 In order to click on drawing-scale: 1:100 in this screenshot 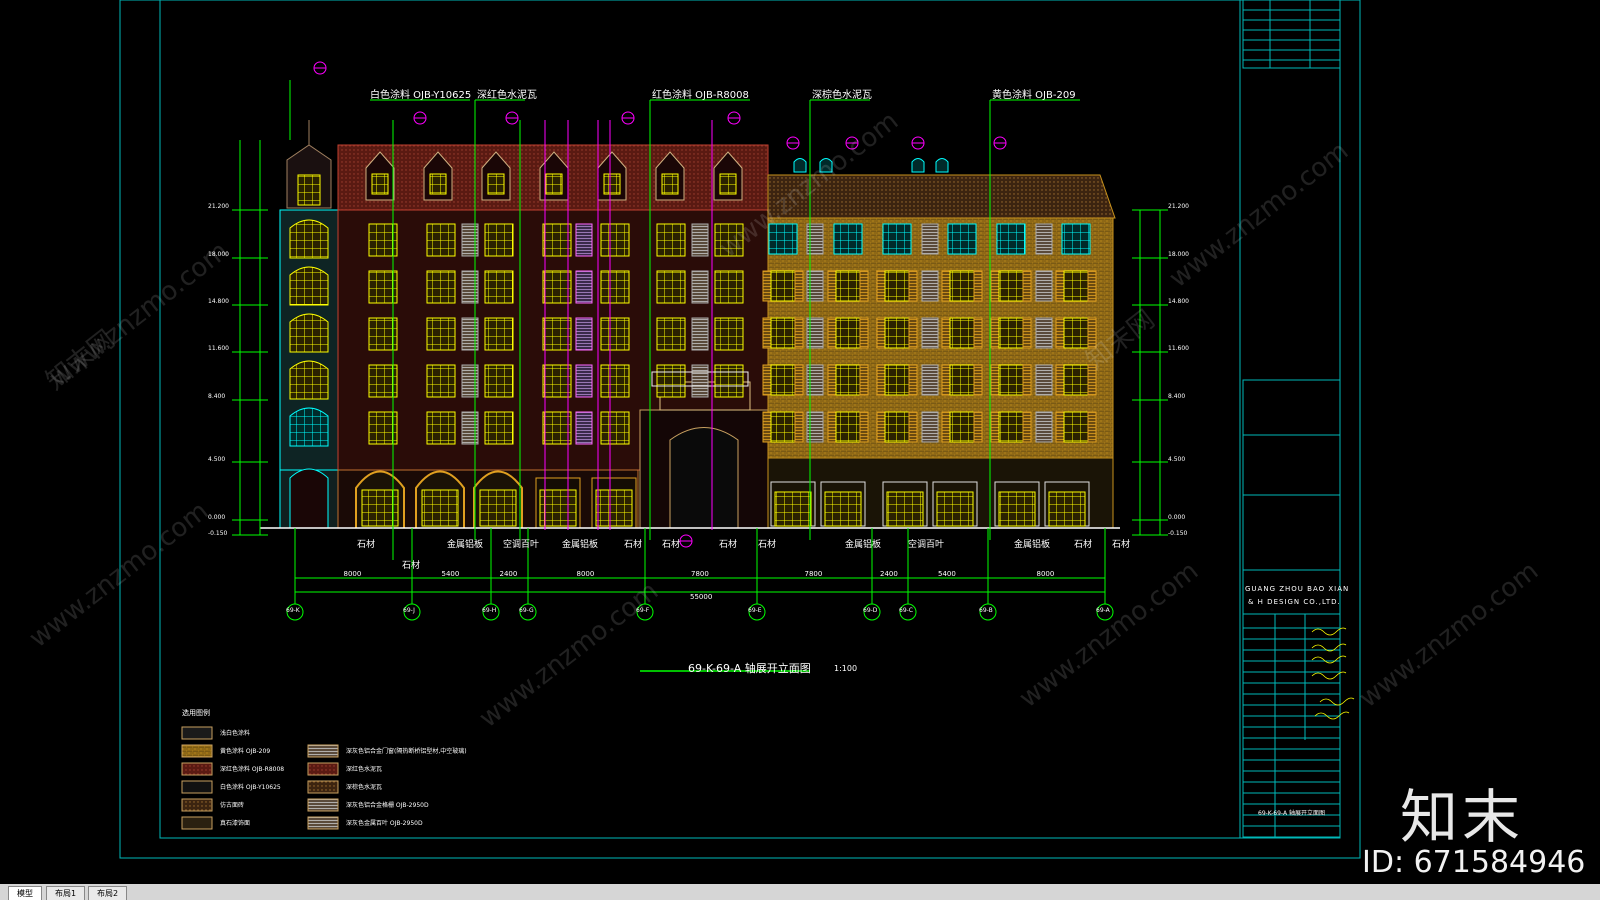, I will do `click(846, 668)`.